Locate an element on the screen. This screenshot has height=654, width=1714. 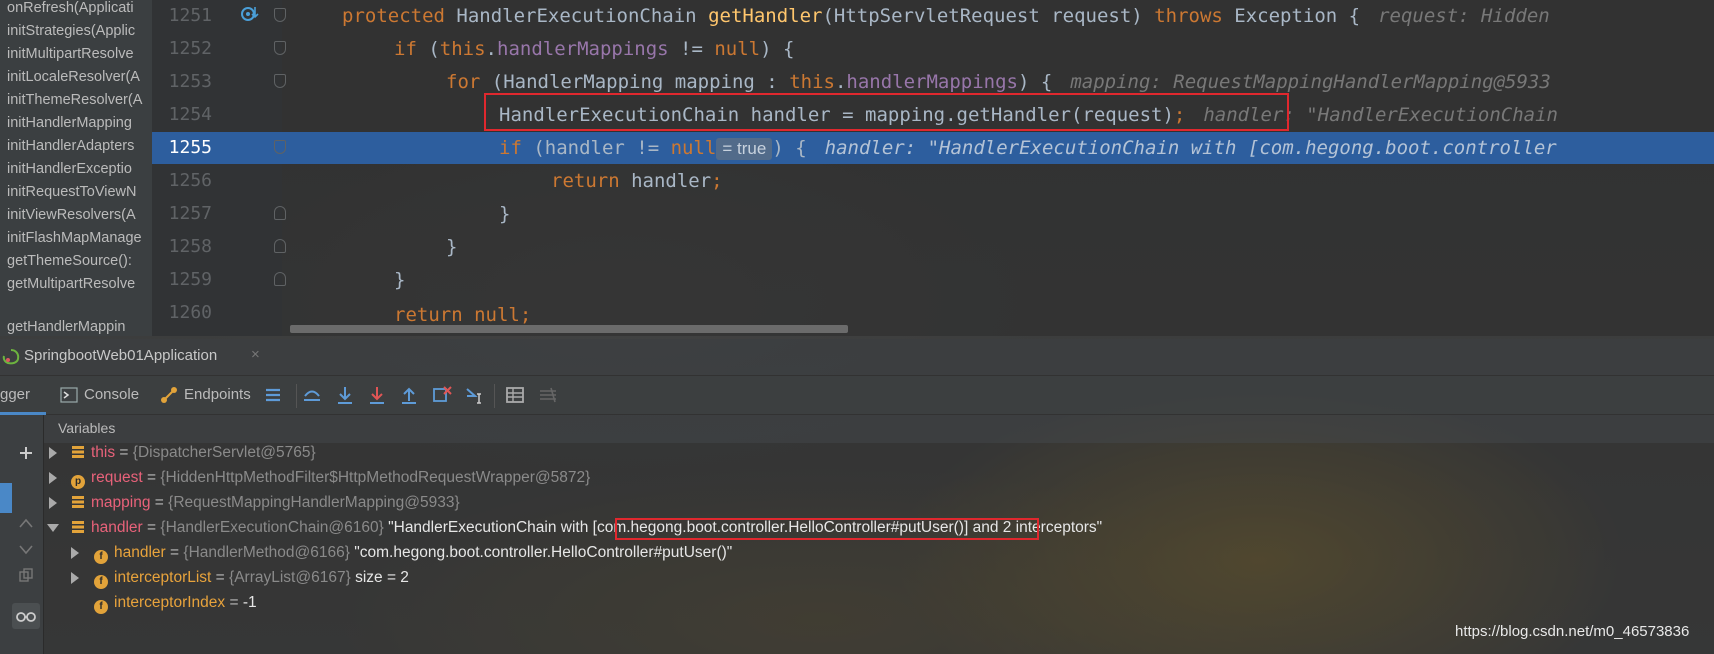
copy-icon is located at coordinates (26, 575).